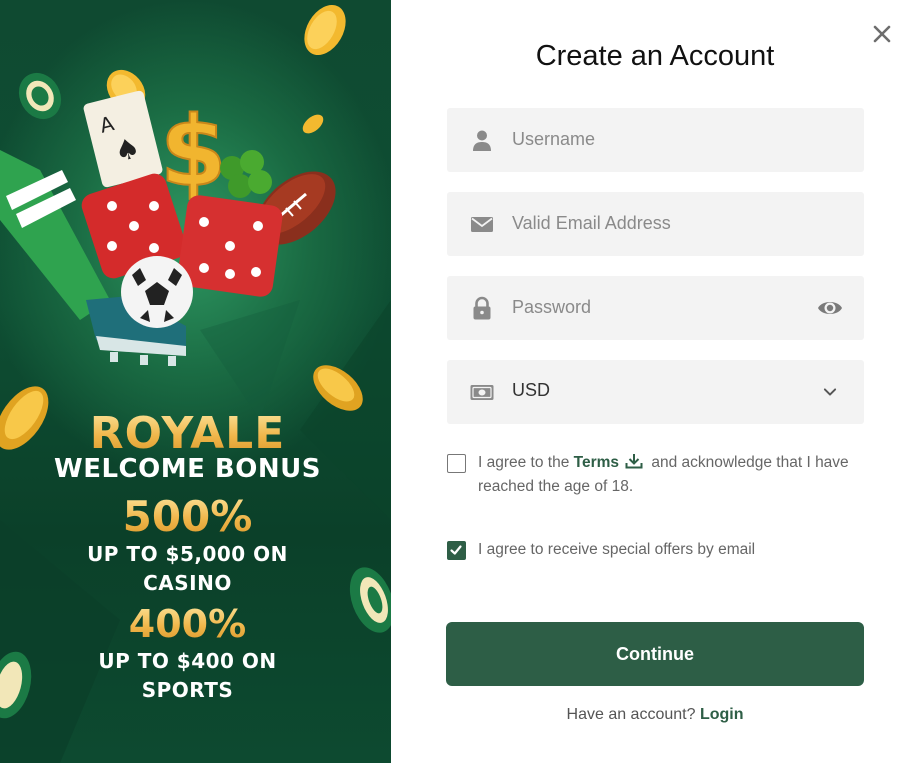  Describe the element at coordinates (531, 390) in the screenshot. I see `currency-value: USD` at that location.